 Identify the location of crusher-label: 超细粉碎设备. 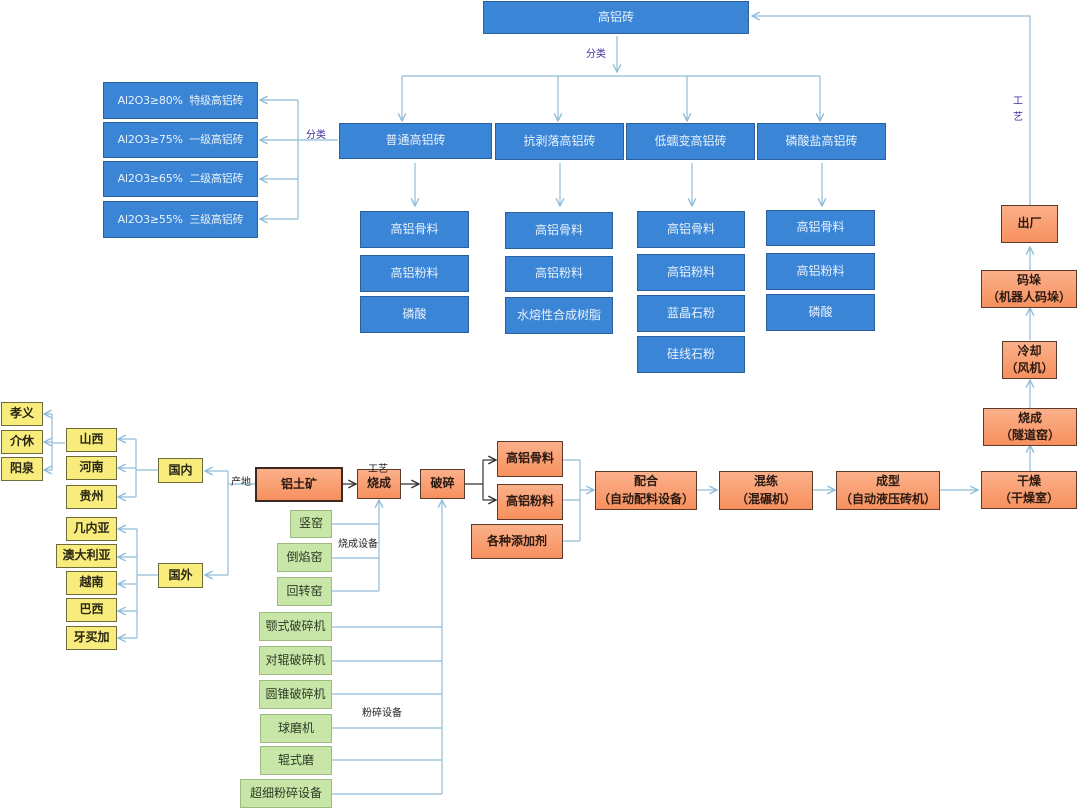
(285, 792).